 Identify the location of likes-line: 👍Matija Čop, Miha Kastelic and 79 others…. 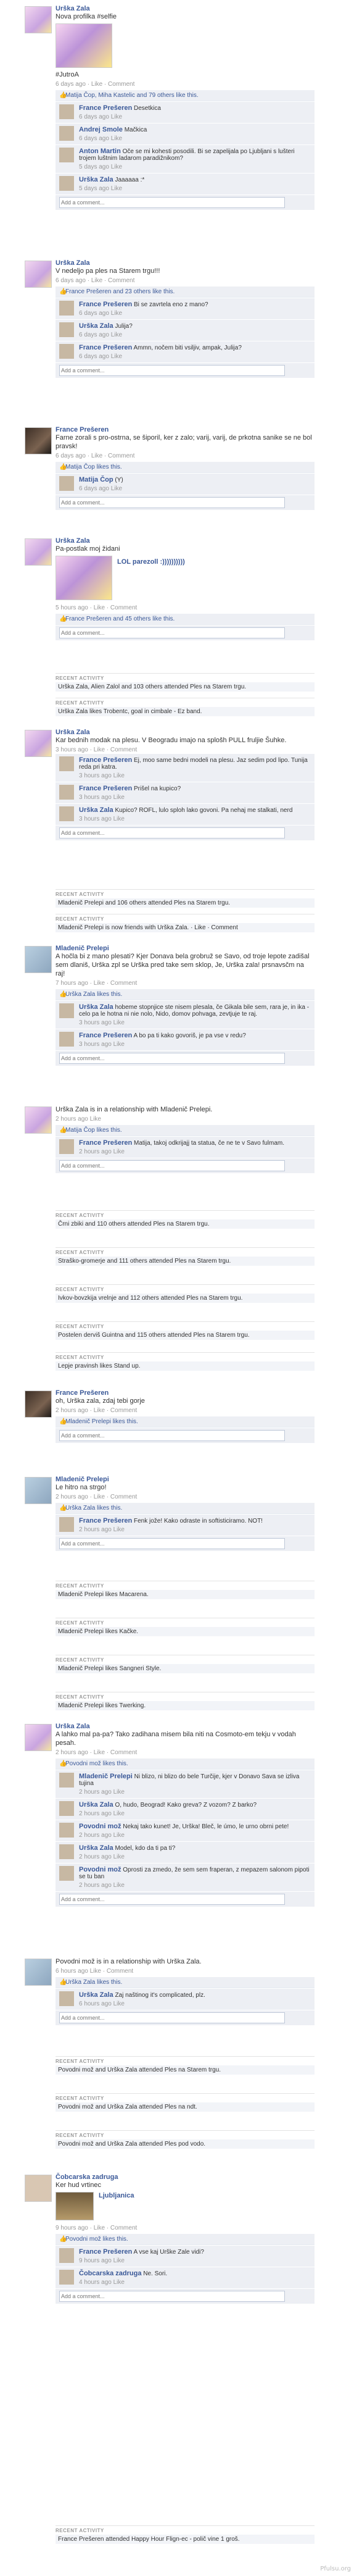
(185, 95).